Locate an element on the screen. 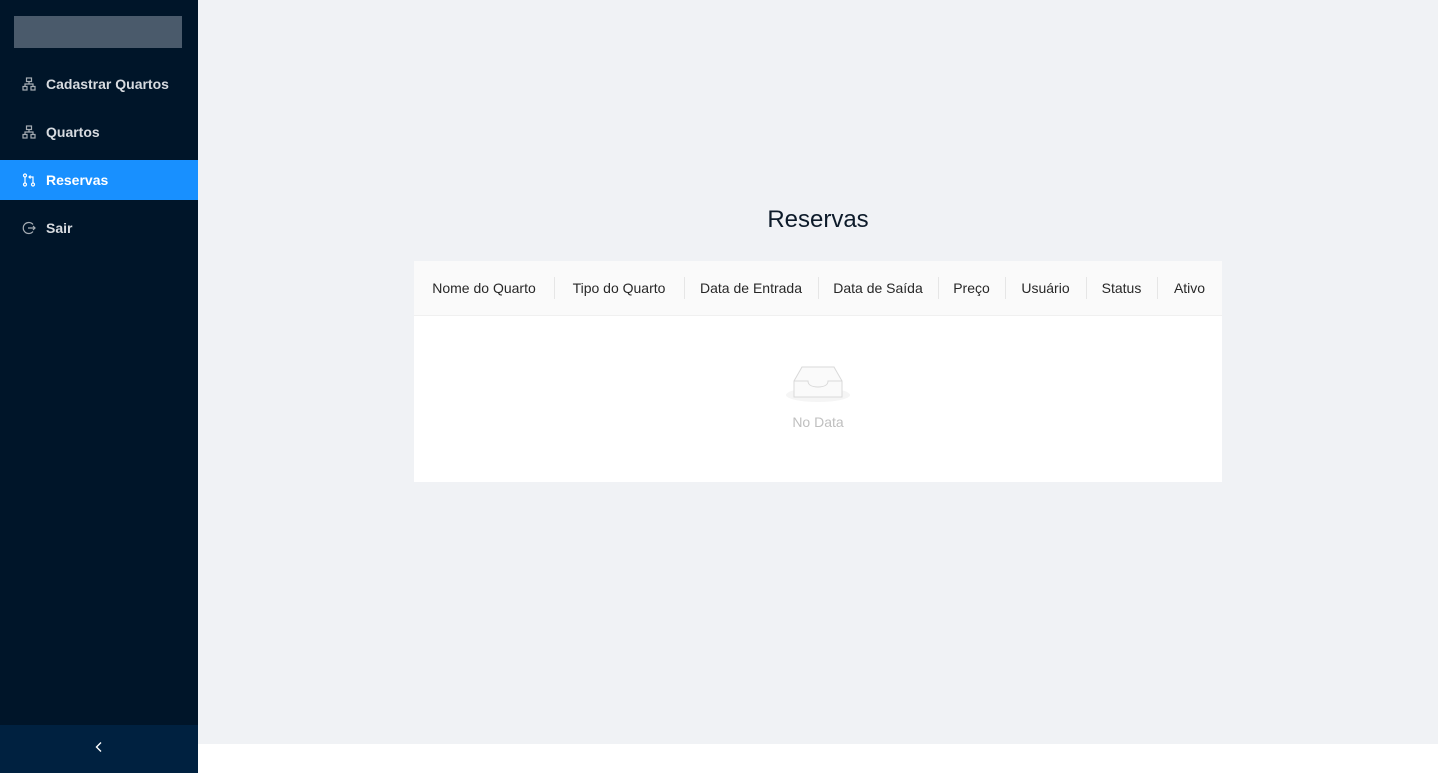  sidebar-item-sair: Sair is located at coordinates (99, 228).